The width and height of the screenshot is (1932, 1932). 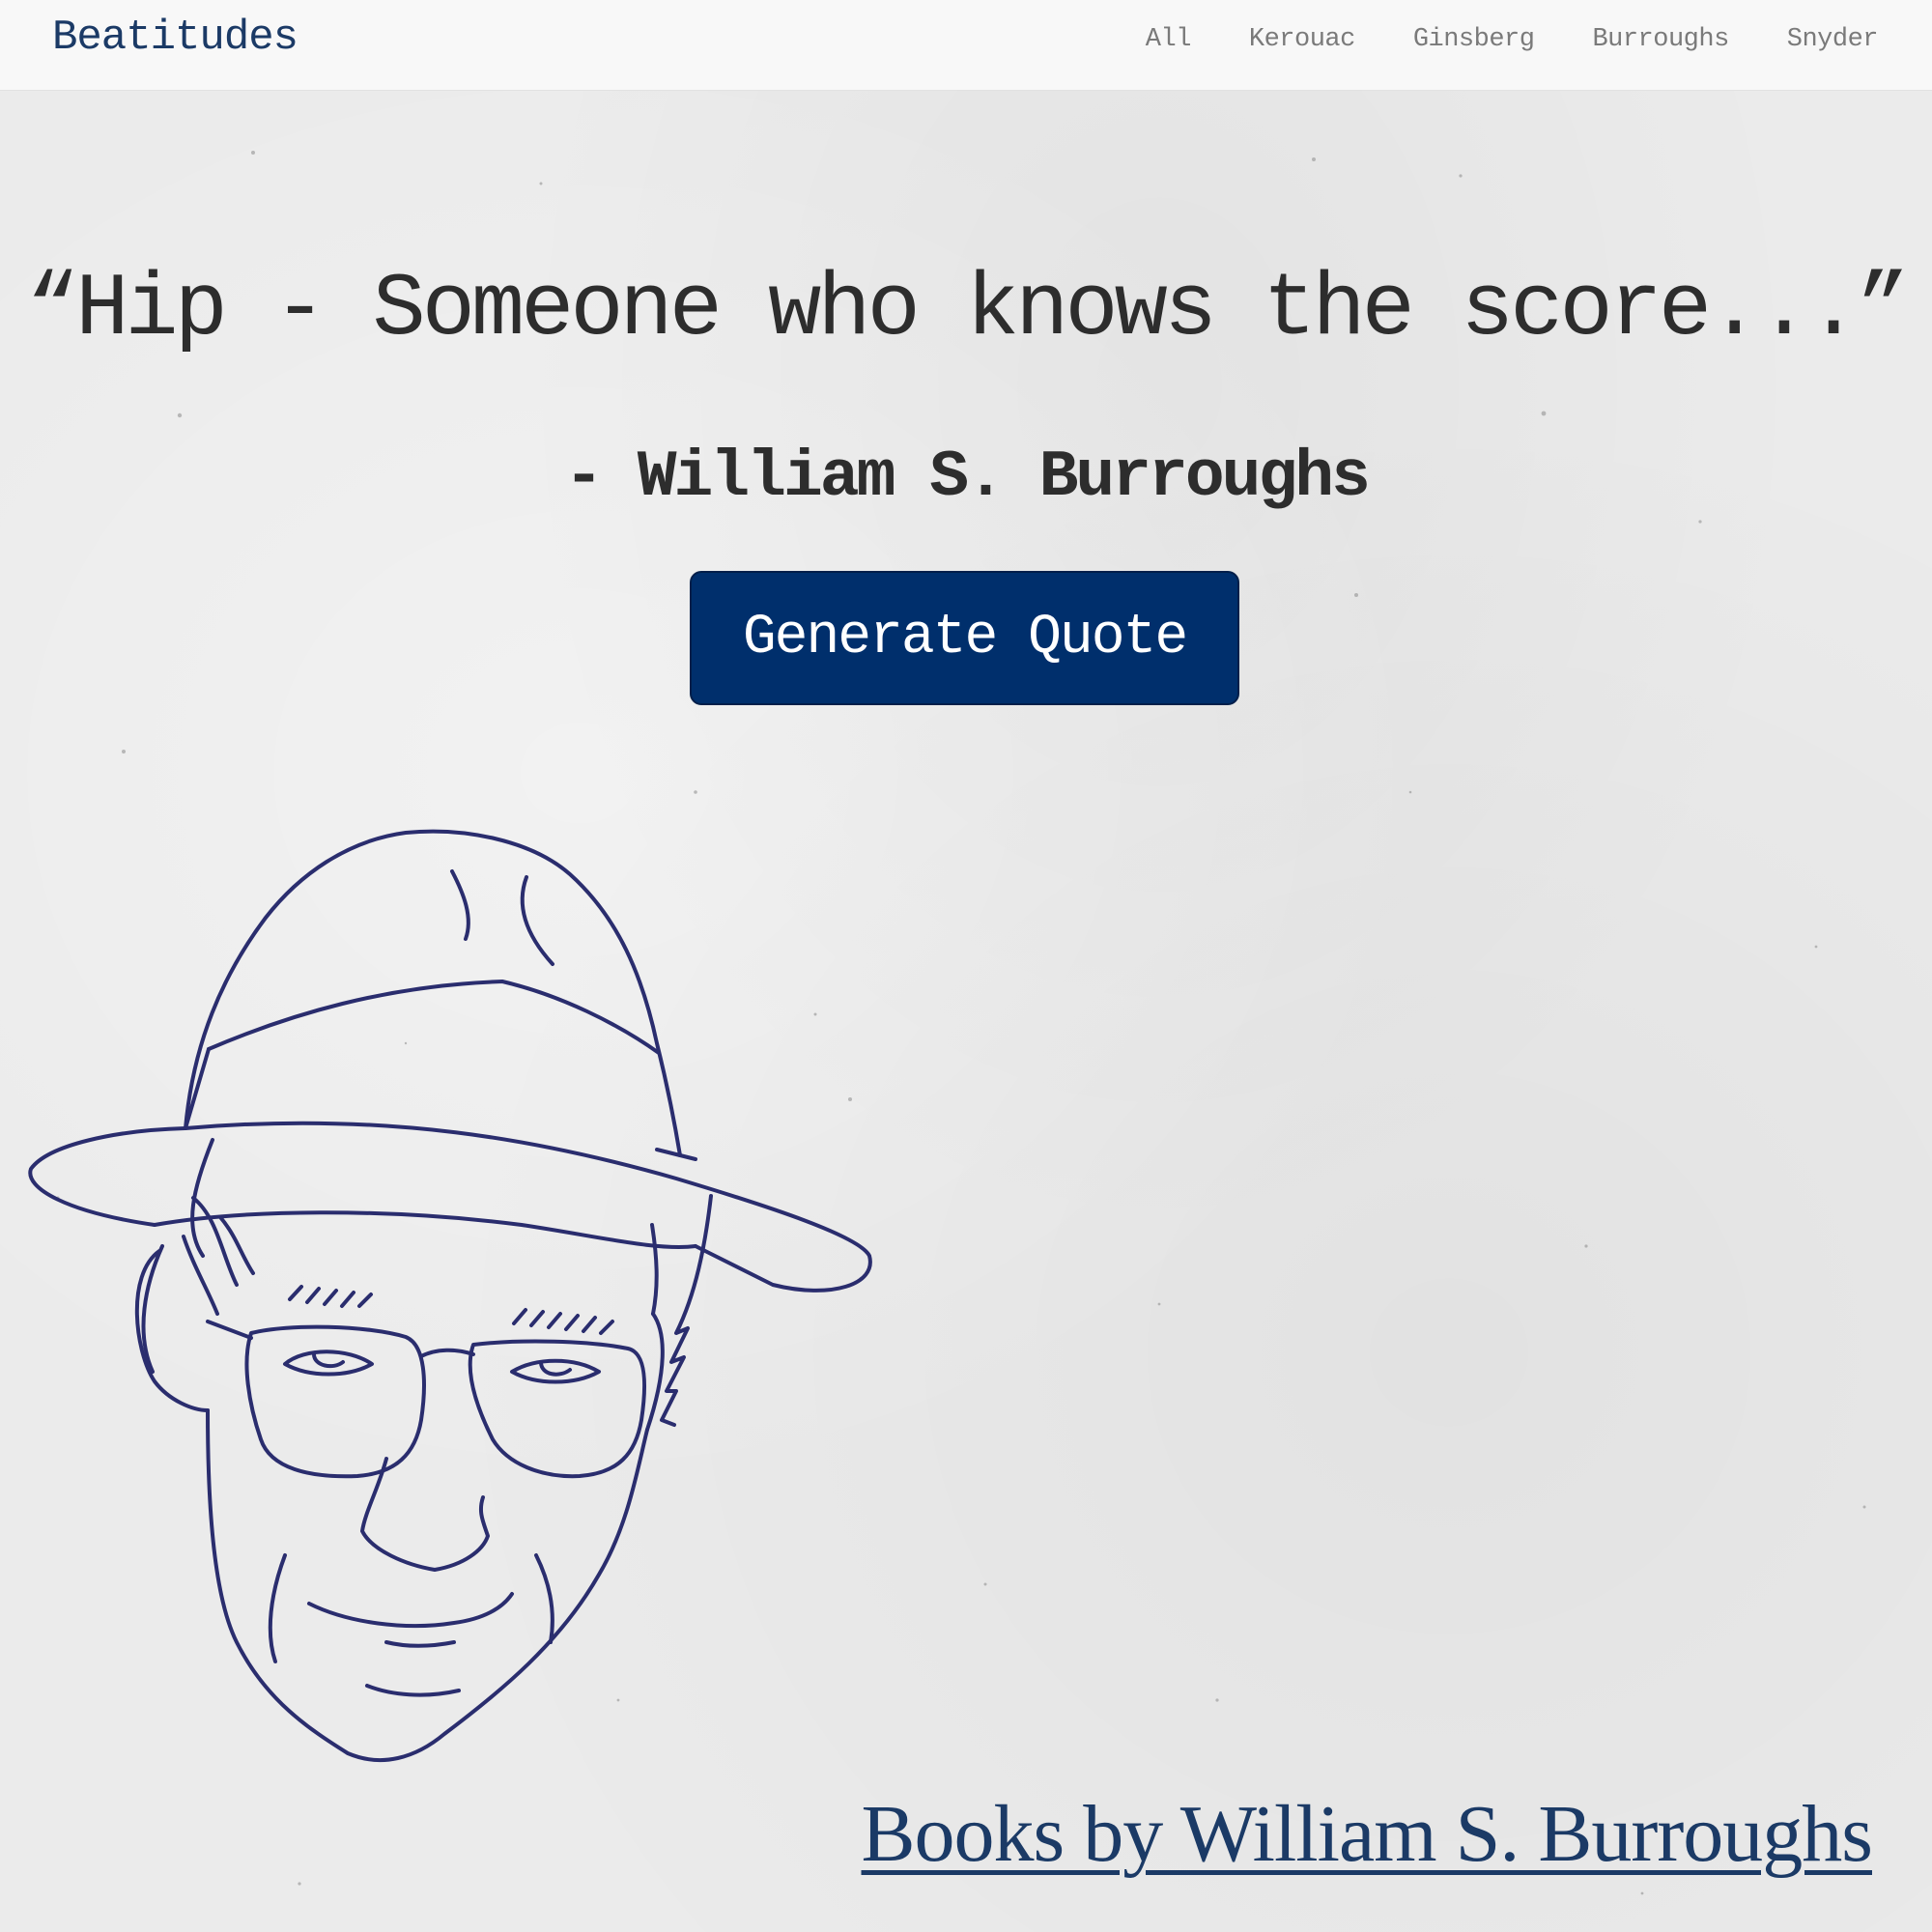 What do you see at coordinates (1833, 39) in the screenshot?
I see `nav-link-snyder: Snyder` at bounding box center [1833, 39].